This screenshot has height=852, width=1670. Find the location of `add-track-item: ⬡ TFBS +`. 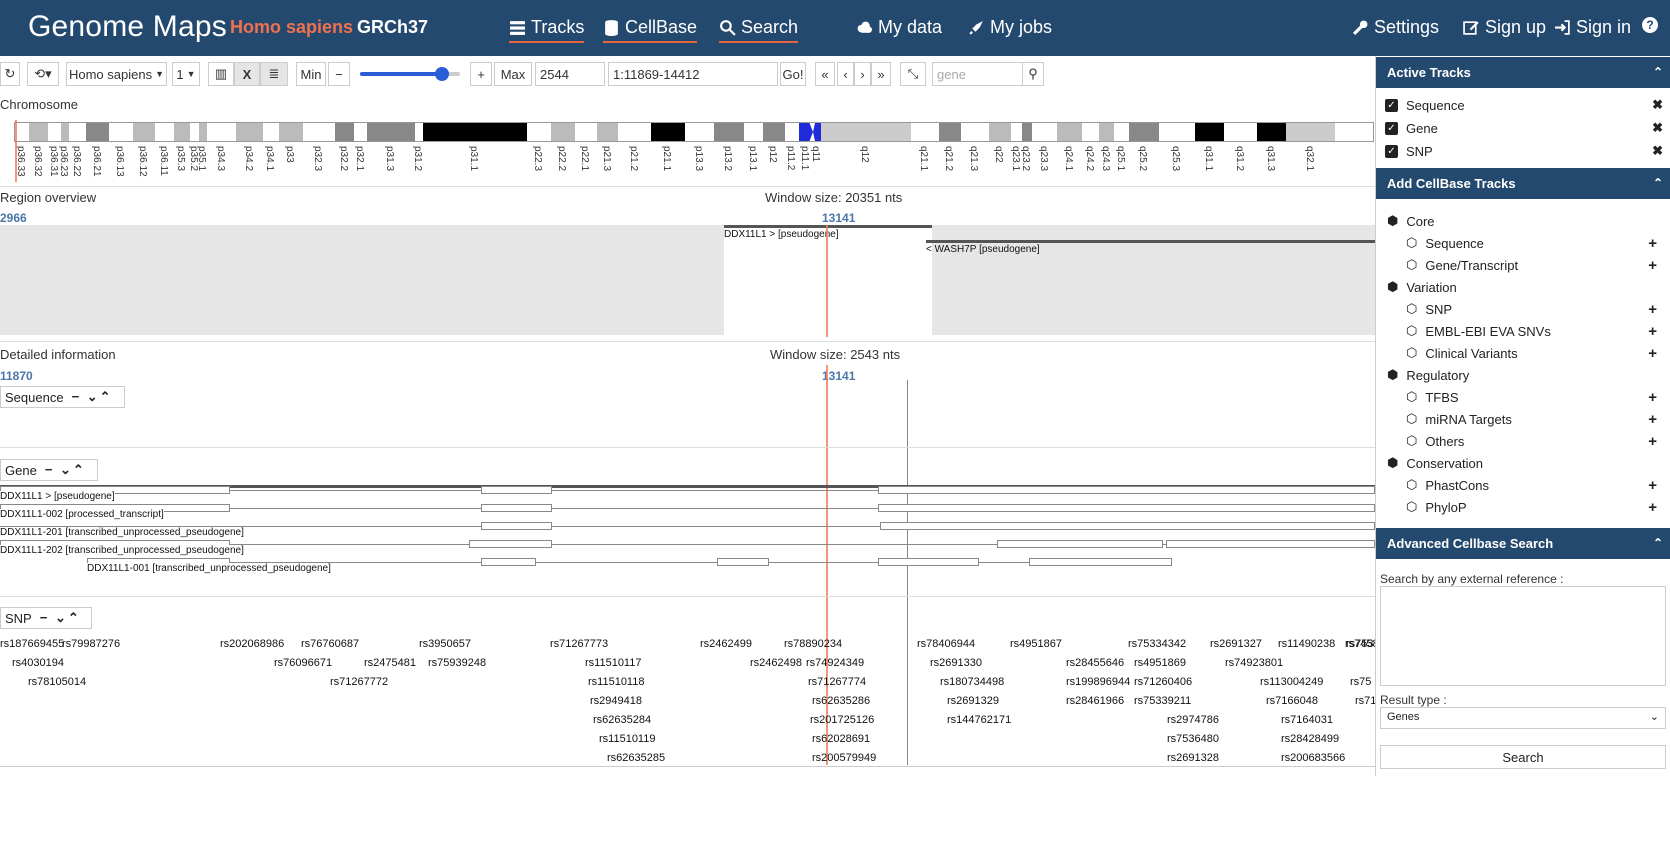

add-track-item: ⬡ TFBS + is located at coordinates (1523, 397).